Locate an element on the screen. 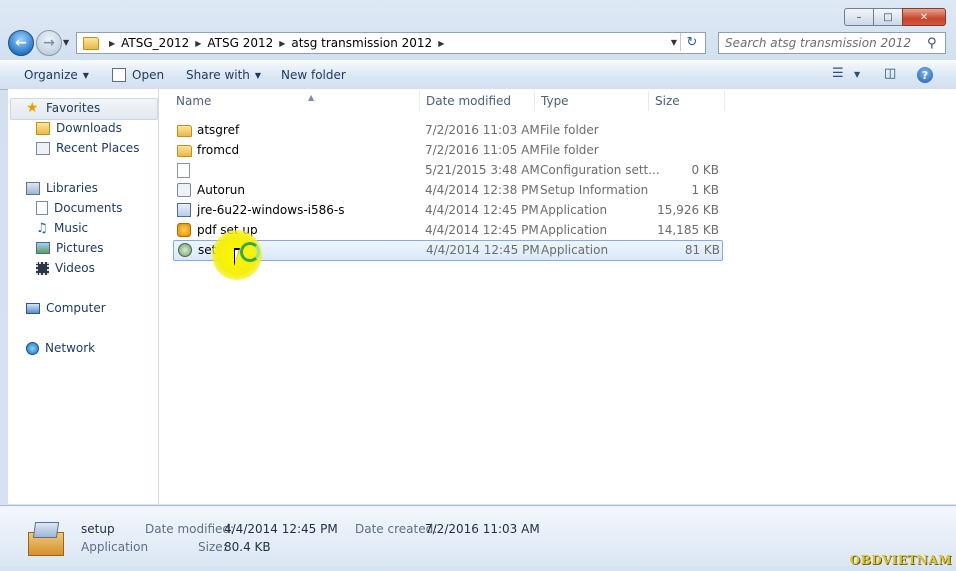 This screenshot has height=571, width=956. file-type: Setup Information is located at coordinates (594, 190).